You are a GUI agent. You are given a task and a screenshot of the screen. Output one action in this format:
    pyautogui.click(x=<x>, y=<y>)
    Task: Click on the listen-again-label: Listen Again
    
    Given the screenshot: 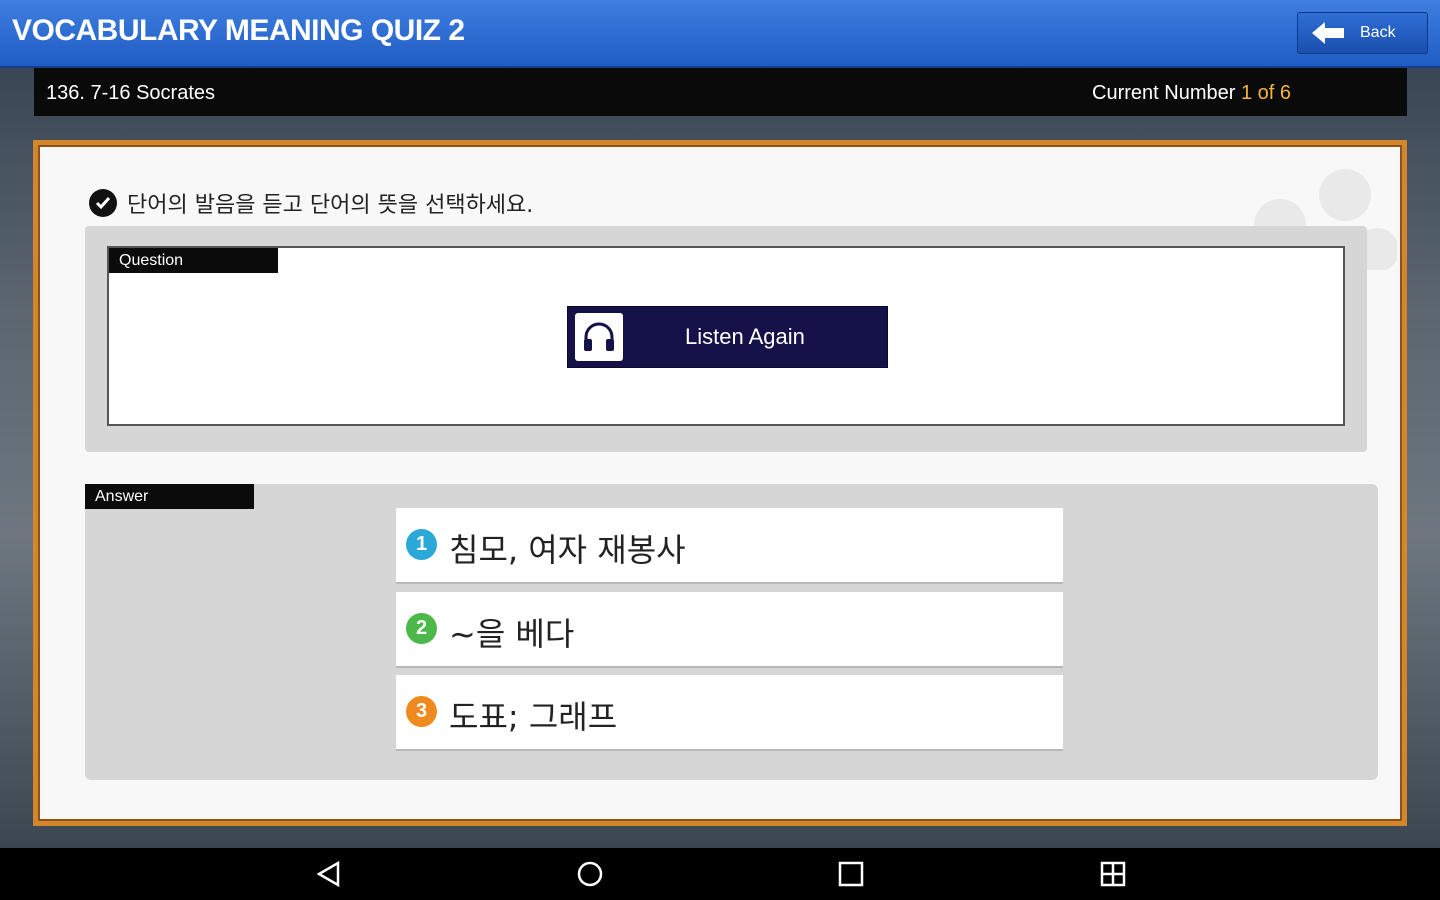 What is the action you would take?
    pyautogui.click(x=745, y=336)
    